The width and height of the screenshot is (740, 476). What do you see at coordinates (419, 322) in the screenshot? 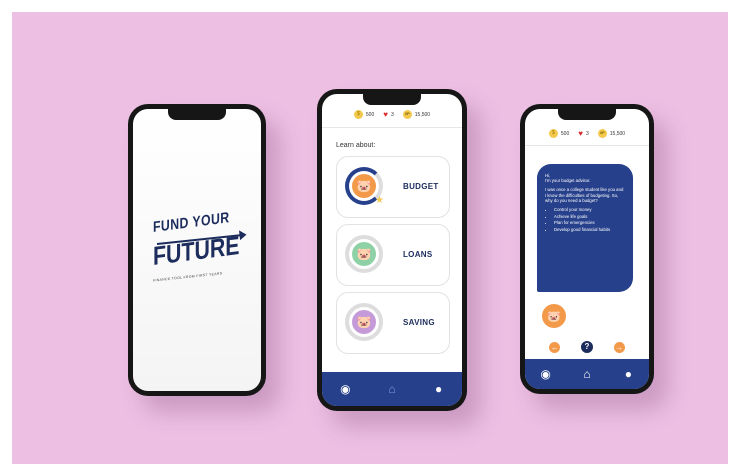
I see `topic-label-saving: SAVING` at bounding box center [419, 322].